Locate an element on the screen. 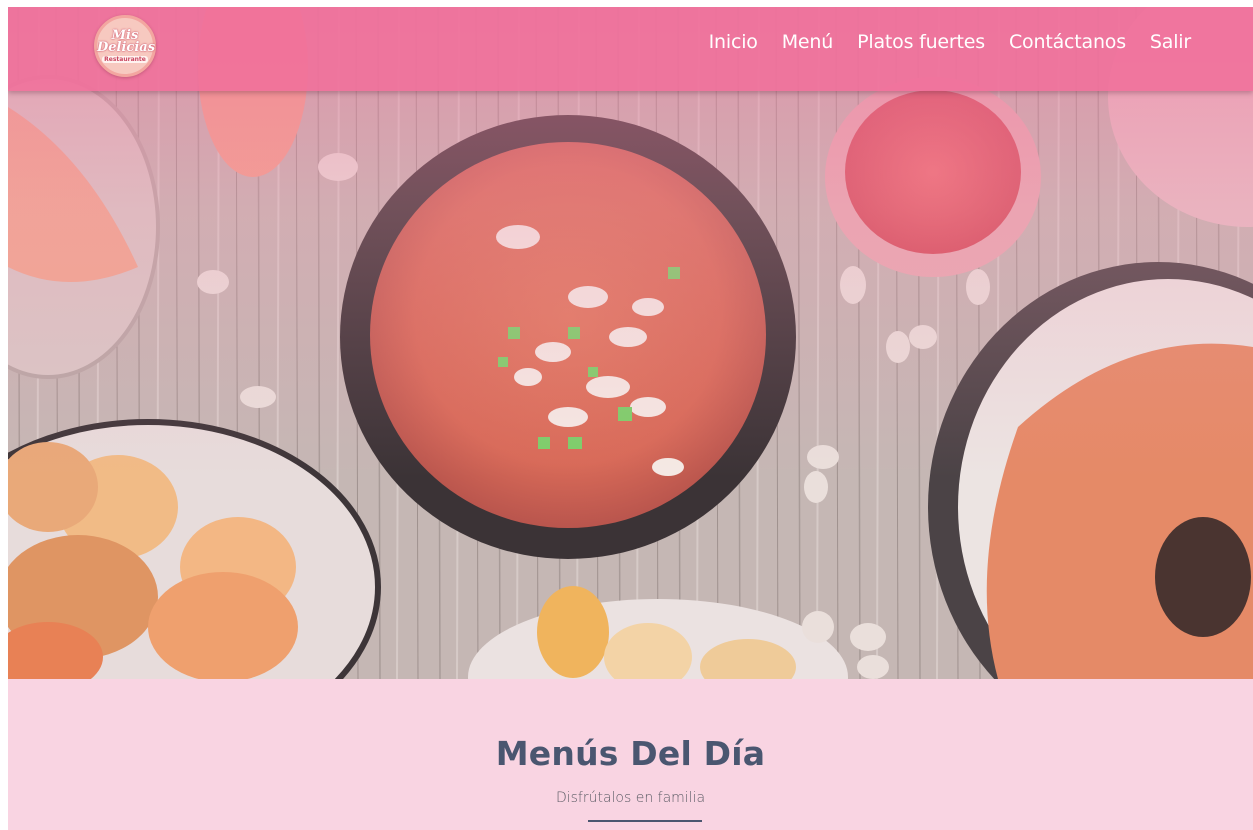 The image size is (1253, 830). nav-link-platos-fuertes: Platos fuertes is located at coordinates (921, 42).